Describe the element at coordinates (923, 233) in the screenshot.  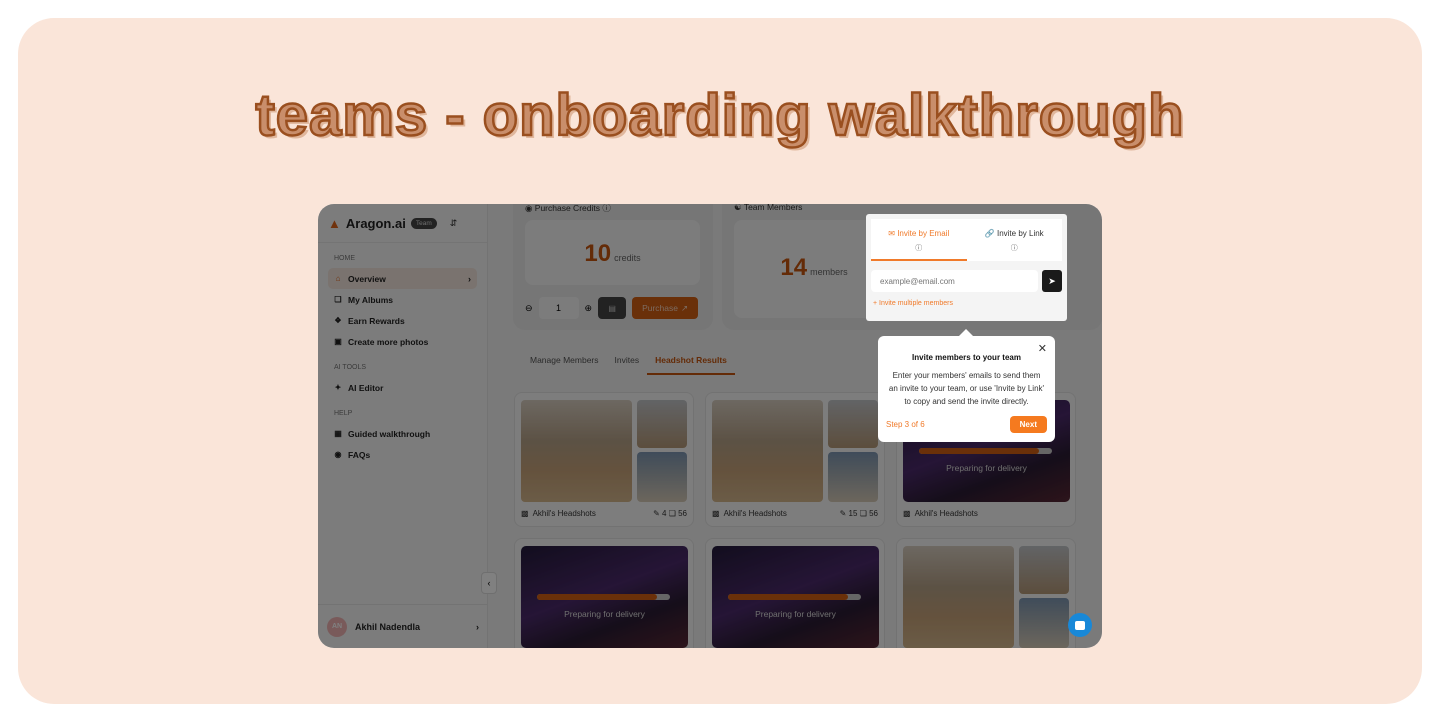
I see `tab-email-label: Invite by Email` at that location.